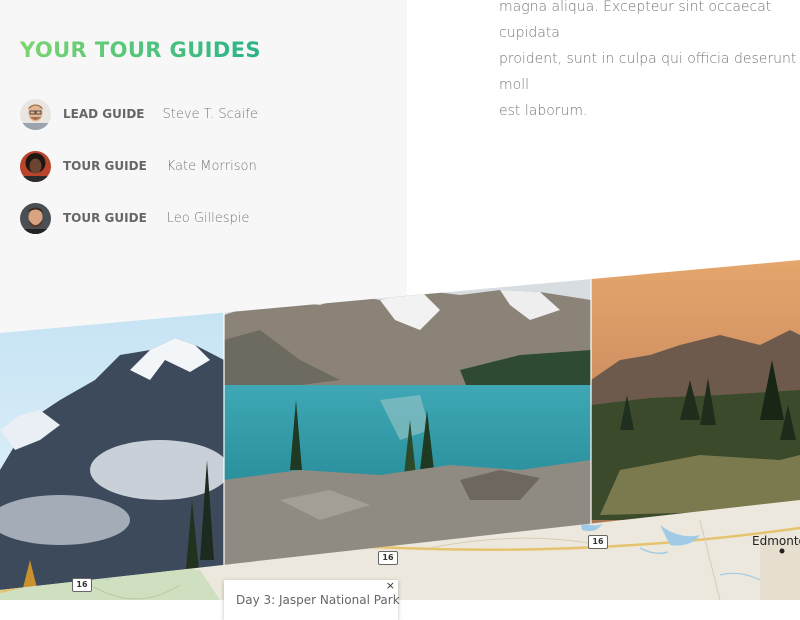 Image resolution: width=800 pixels, height=620 pixels. I want to click on map-popup-text: Day 3: Jasper National Park, so click(318, 600).